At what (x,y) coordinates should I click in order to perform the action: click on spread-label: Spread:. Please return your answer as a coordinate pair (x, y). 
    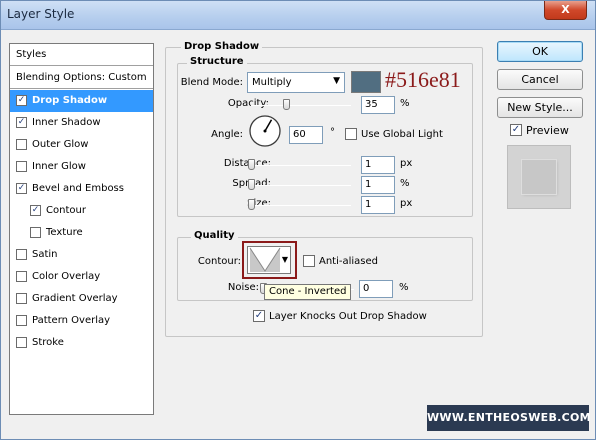
    Looking at the image, I should click on (224, 183).